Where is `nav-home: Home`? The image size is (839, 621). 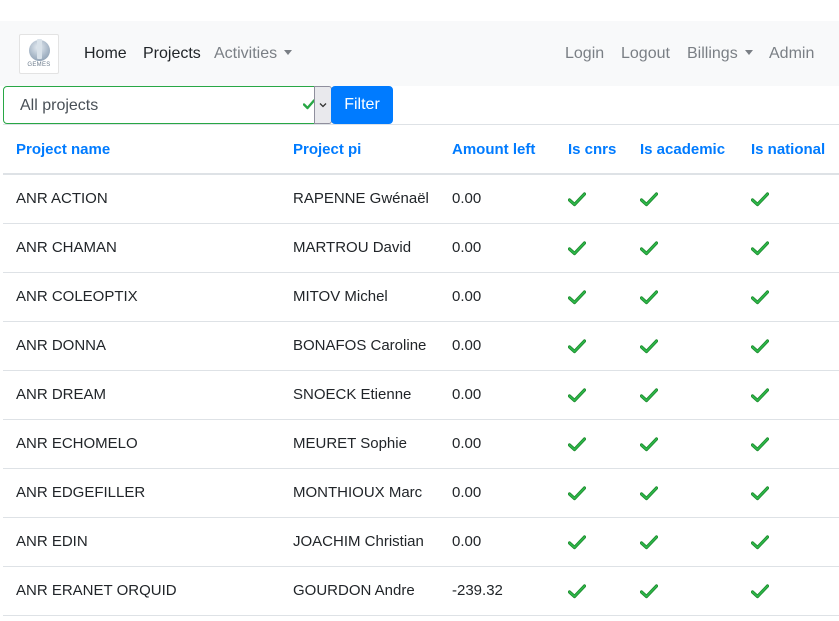 nav-home: Home is located at coordinates (105, 54).